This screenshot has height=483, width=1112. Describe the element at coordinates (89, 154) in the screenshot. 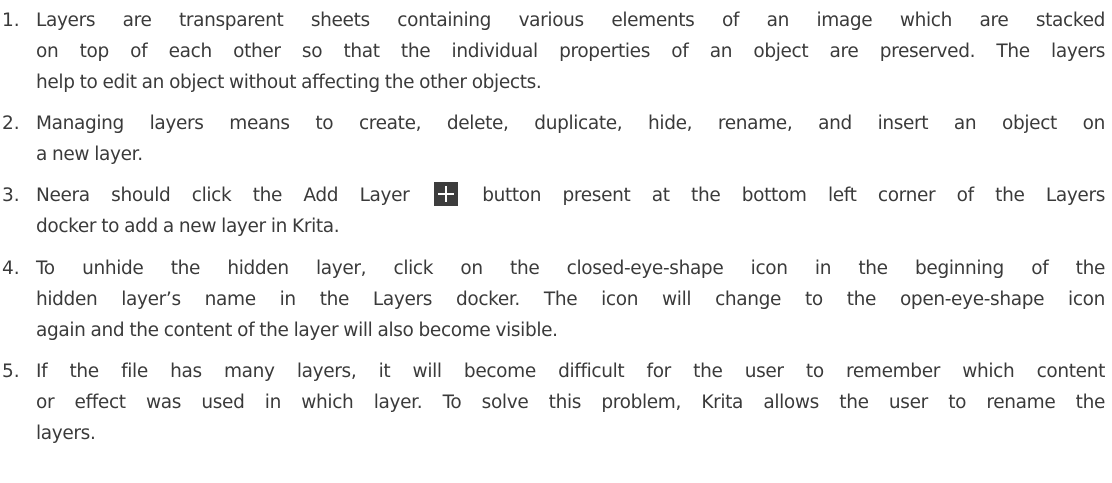

I see `answer-line: a new layer.` at that location.